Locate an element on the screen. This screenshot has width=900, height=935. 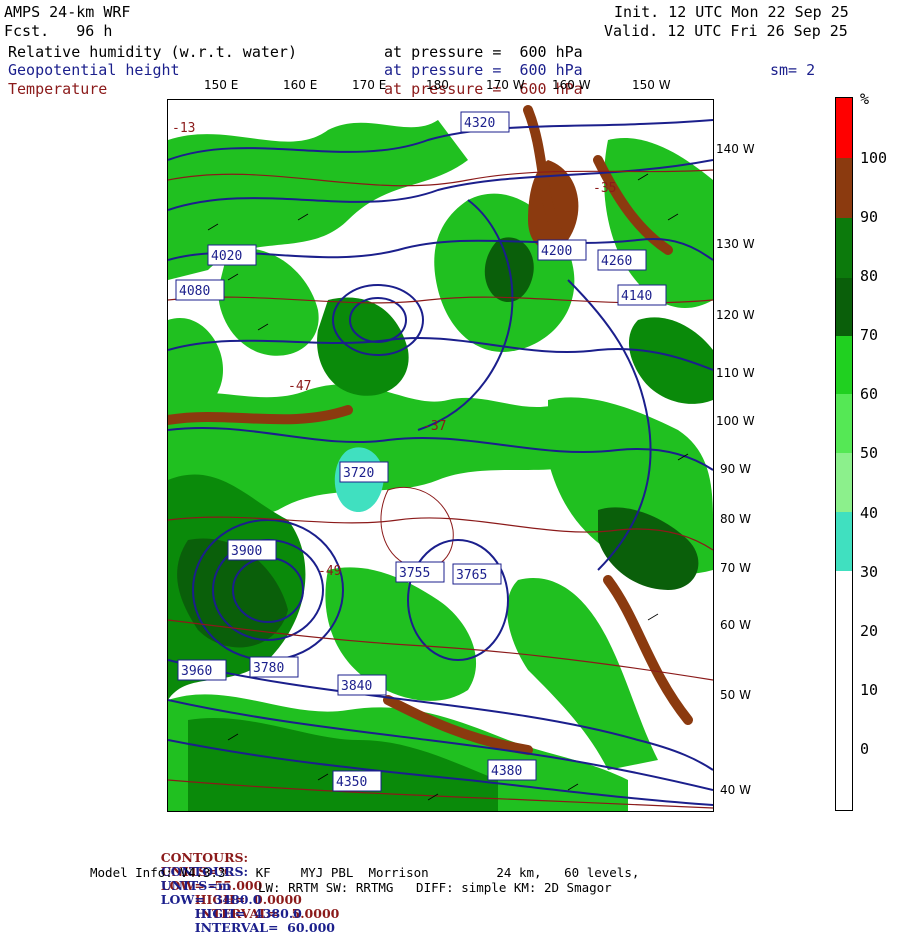
lon-label-160e: 160 E is located at coordinates (300, 85).